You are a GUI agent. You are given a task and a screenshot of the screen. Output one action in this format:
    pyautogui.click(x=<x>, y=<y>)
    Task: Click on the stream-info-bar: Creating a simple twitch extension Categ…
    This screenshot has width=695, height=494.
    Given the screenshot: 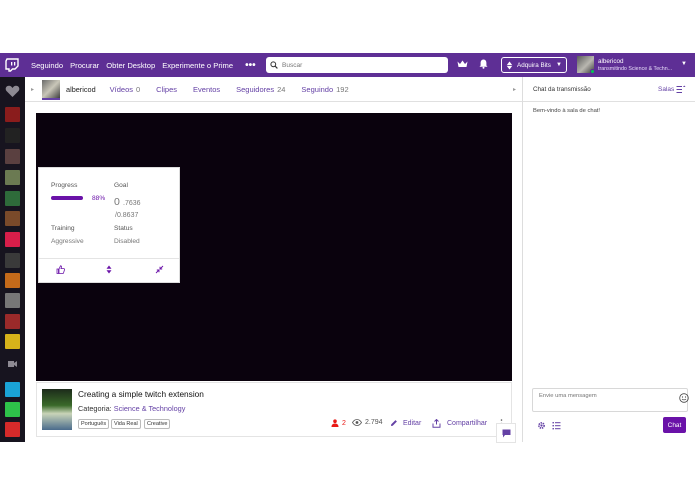 What is the action you would take?
    pyautogui.click(x=274, y=409)
    